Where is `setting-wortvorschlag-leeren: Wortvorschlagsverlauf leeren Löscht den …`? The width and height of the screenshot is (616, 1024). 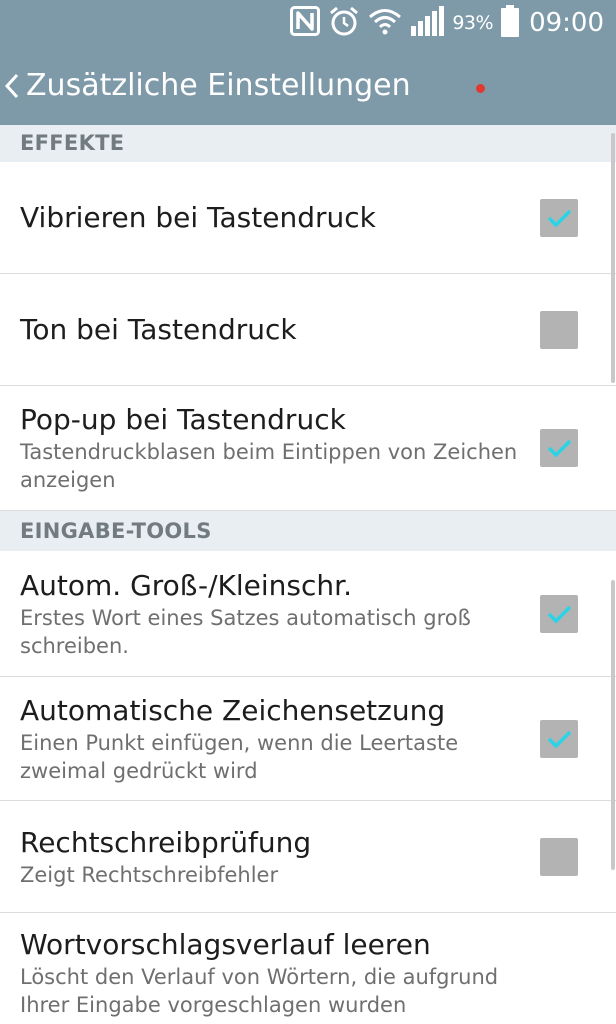
setting-wortvorschlag-leeren: Wortvorschlagsverlauf leeren Löscht den … is located at coordinates (308, 968).